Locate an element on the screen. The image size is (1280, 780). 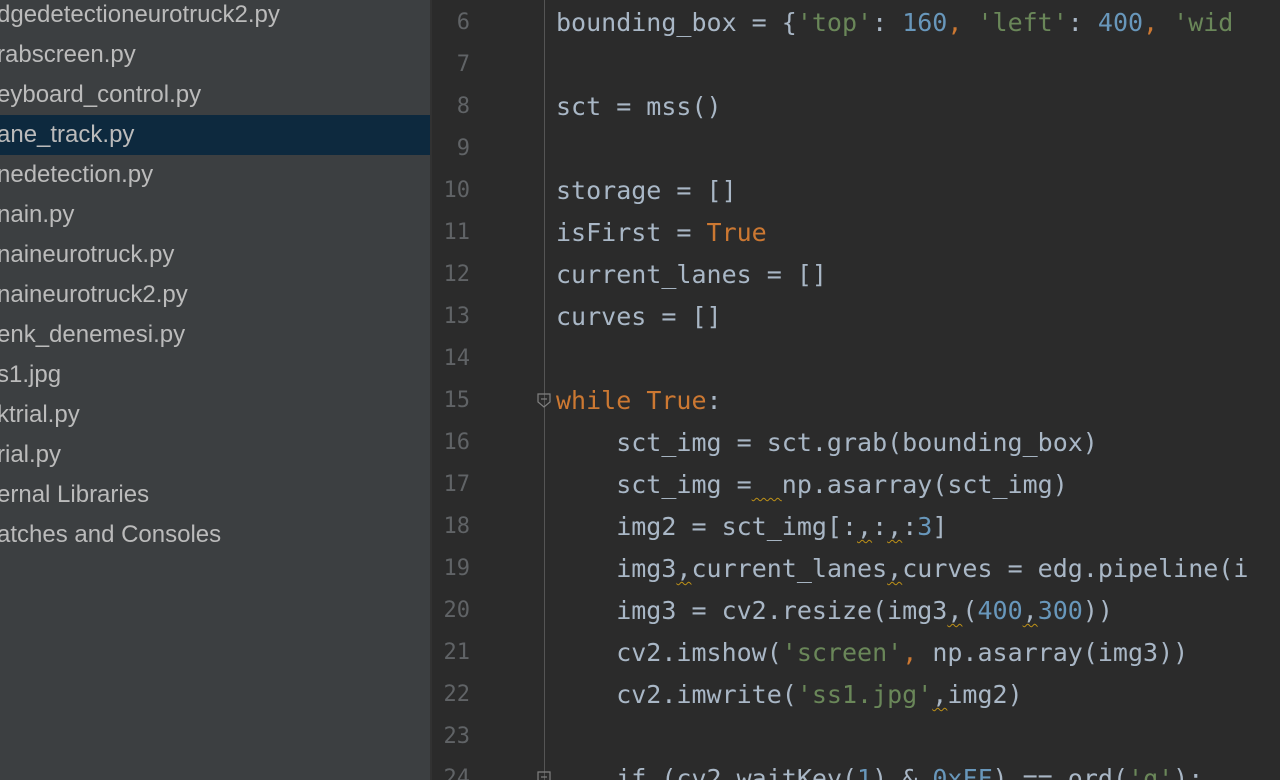
file-item-label: nain.py is located at coordinates (37, 214).